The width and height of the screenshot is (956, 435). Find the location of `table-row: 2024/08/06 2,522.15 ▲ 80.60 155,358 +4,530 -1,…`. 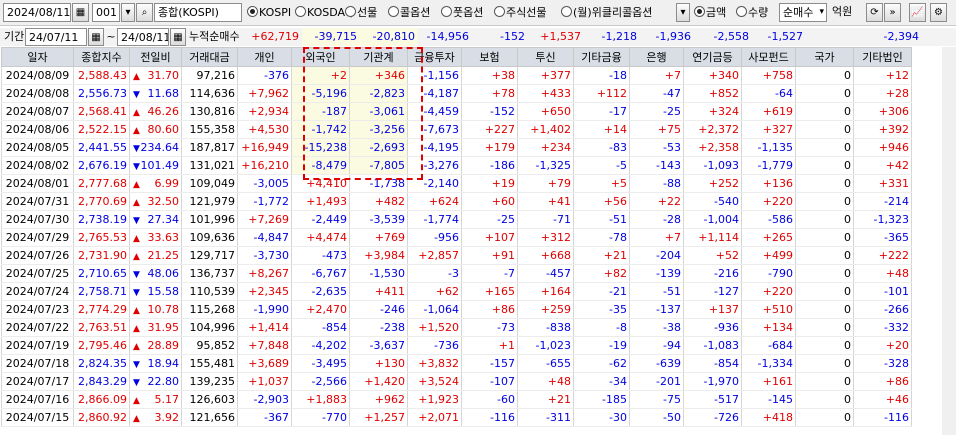

table-row: 2024/08/06 2,522.15 ▲ 80.60 155,358 +4,530 -1,… is located at coordinates (456, 129).